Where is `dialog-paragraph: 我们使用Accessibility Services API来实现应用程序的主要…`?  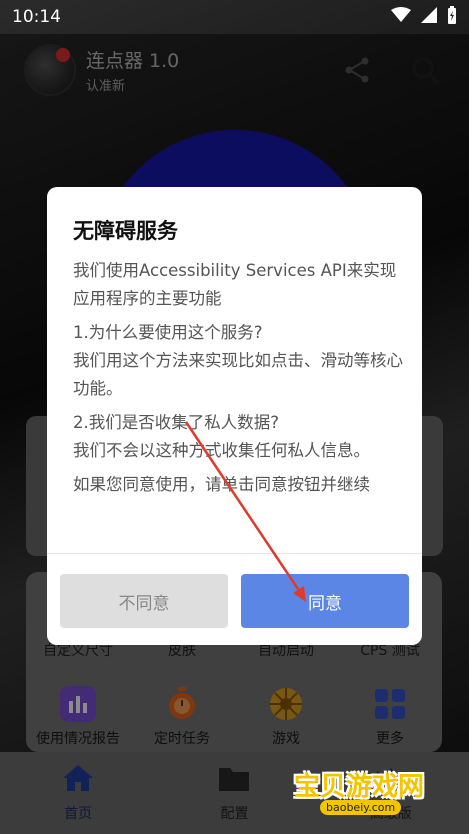 dialog-paragraph: 我们使用Accessibility Services API来实现应用程序的主要… is located at coordinates (235, 284).